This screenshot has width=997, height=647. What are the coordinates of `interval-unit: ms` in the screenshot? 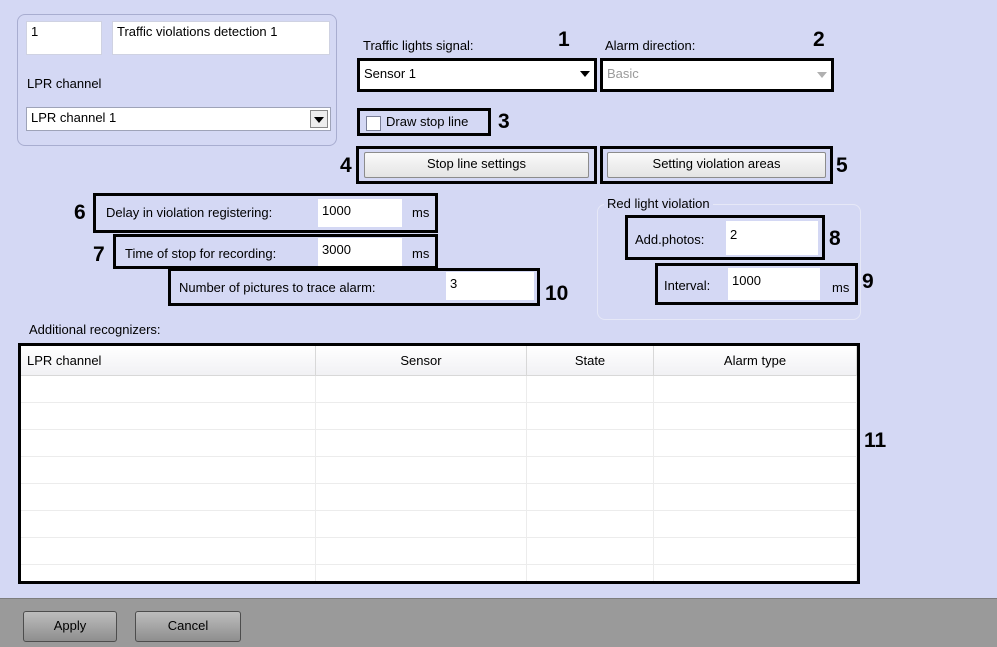 It's located at (841, 287).